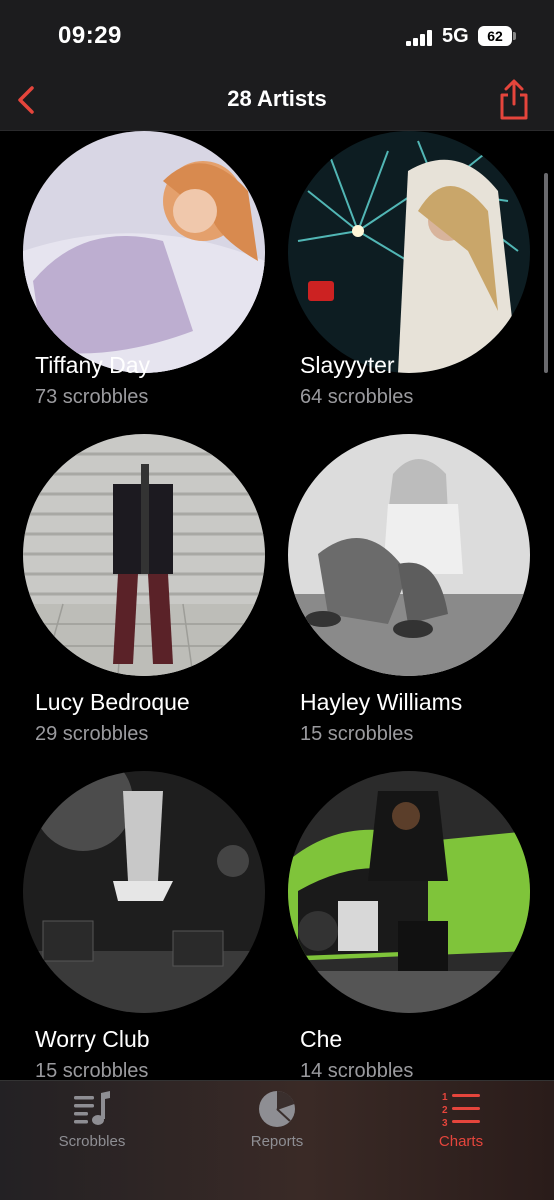 This screenshot has width=554, height=1200. Describe the element at coordinates (92, 397) in the screenshot. I see `scrobble-count: 73 scrobbles` at that location.